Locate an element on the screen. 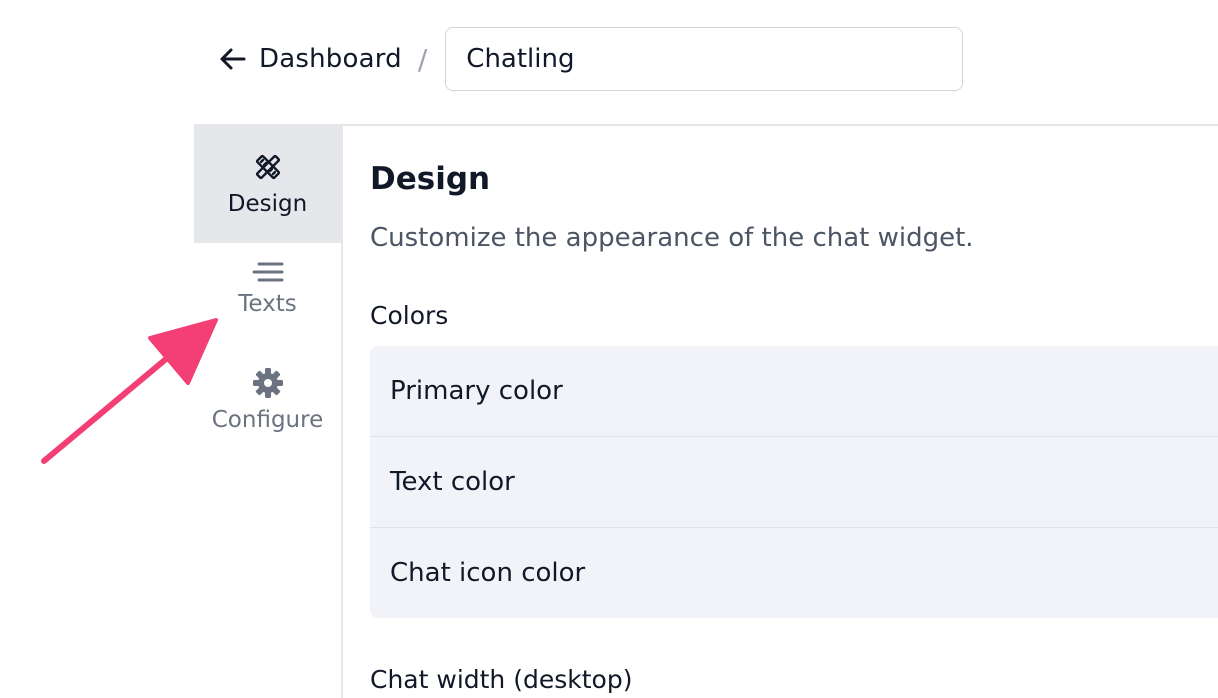  page-title: Design is located at coordinates (430, 179).